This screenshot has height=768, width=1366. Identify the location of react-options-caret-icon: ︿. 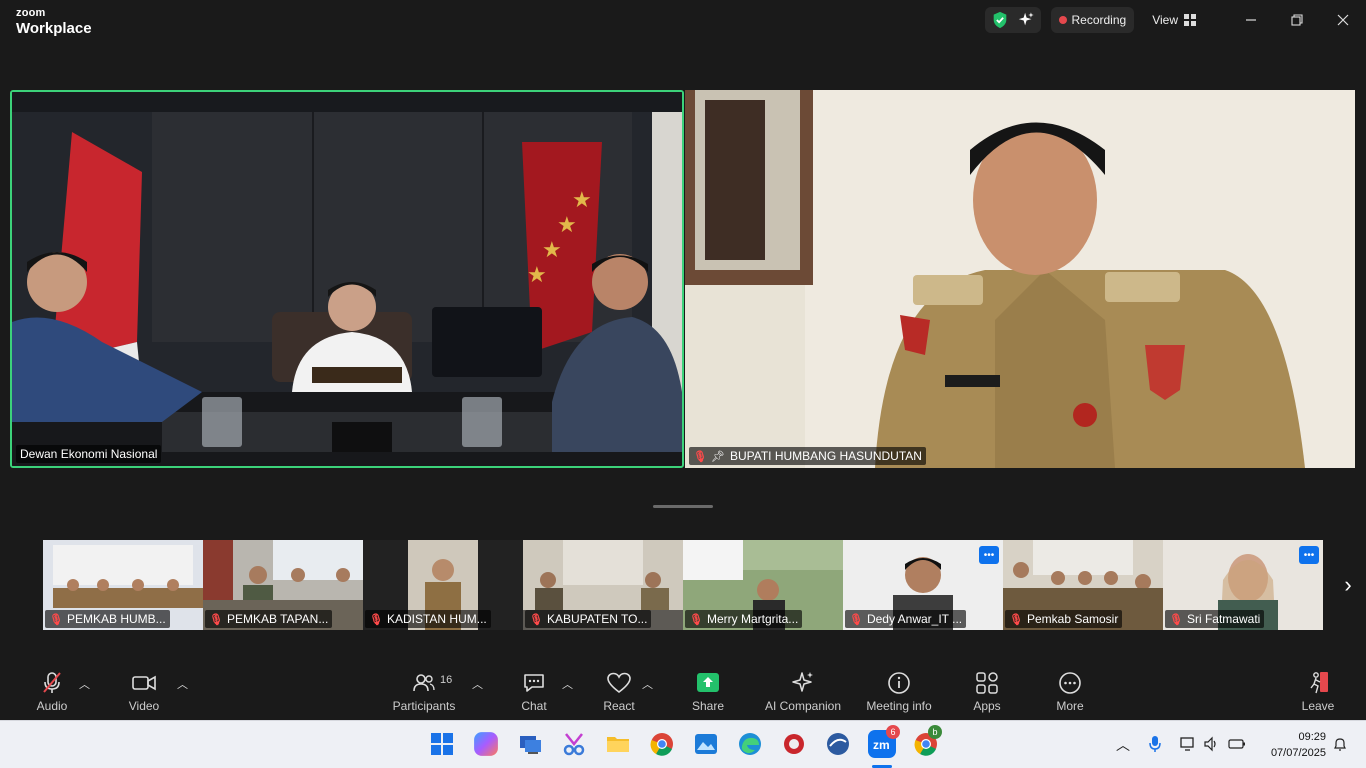
(647, 684).